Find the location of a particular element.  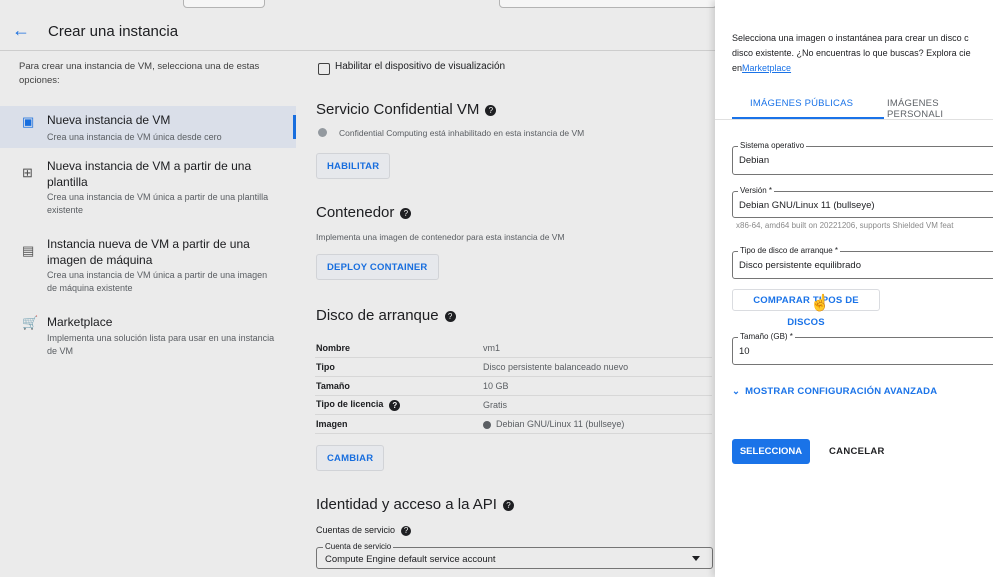

show-advanced-toggle: ⌄ MOSTRAR CONFIGURACIÓN AVANZADA is located at coordinates (834, 391).